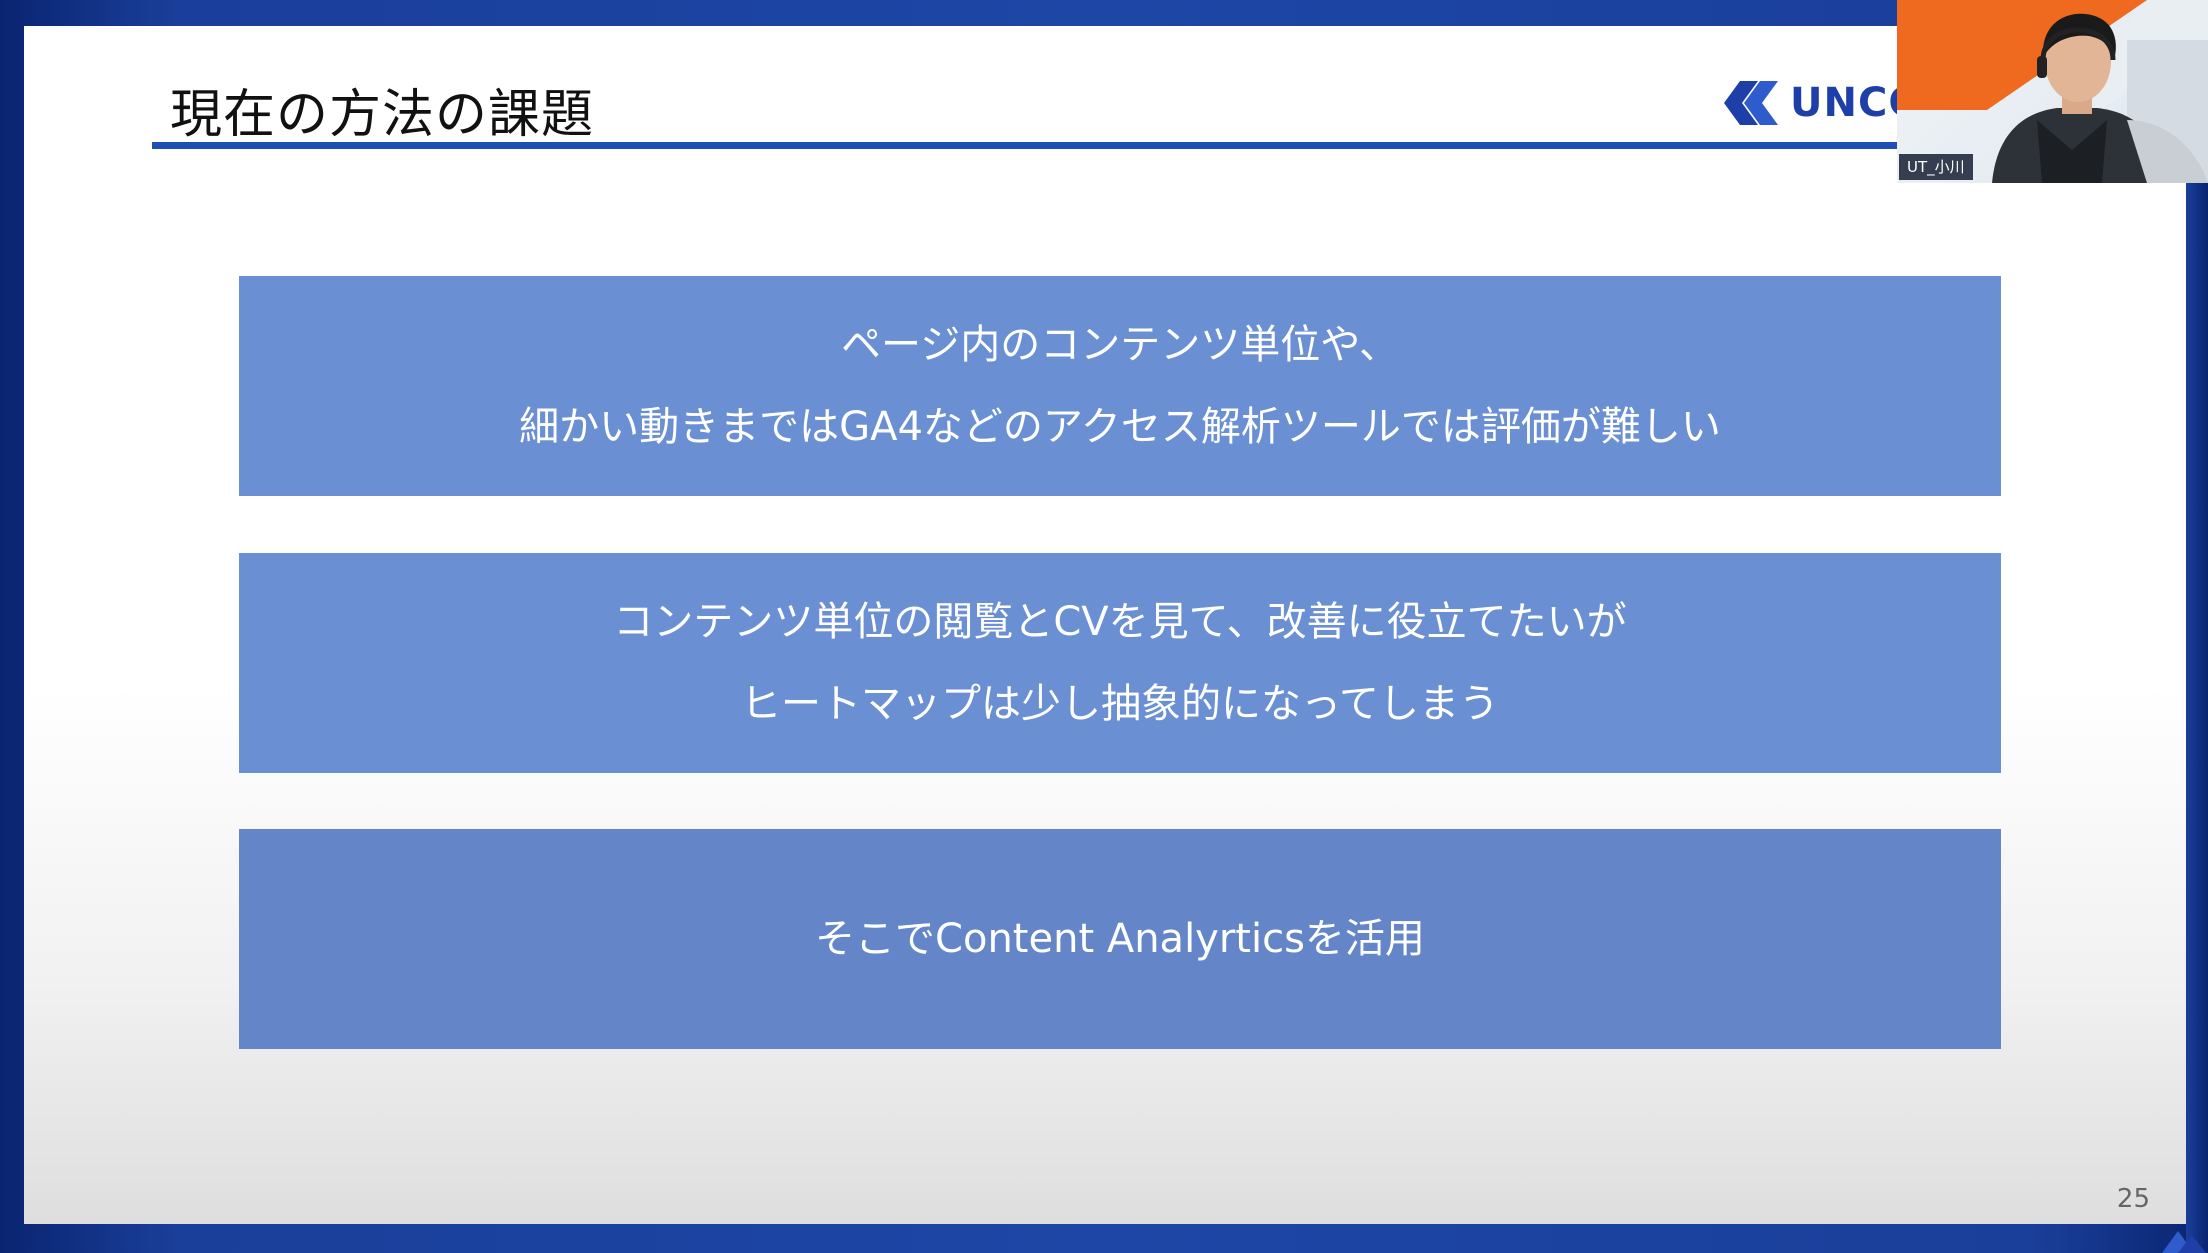 Image resolution: width=2208 pixels, height=1253 pixels. What do you see at coordinates (1120, 427) in the screenshot?
I see `issue-box-1-line-2: 細かい動きまではGA4などのアクセス解析ツールでは評価が難しい` at bounding box center [1120, 427].